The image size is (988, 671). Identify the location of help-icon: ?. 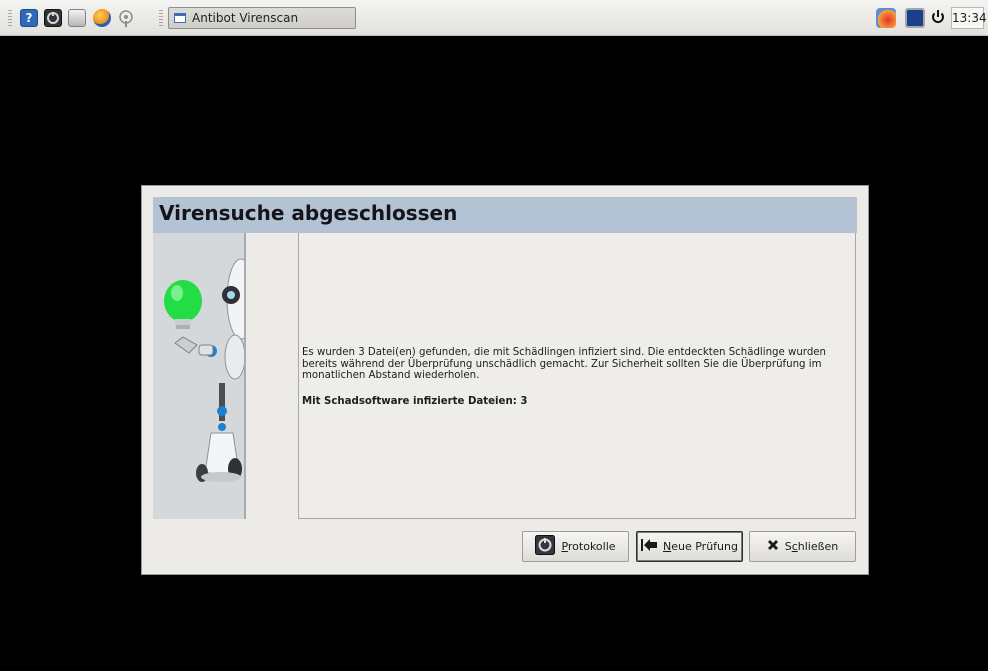
(29, 18).